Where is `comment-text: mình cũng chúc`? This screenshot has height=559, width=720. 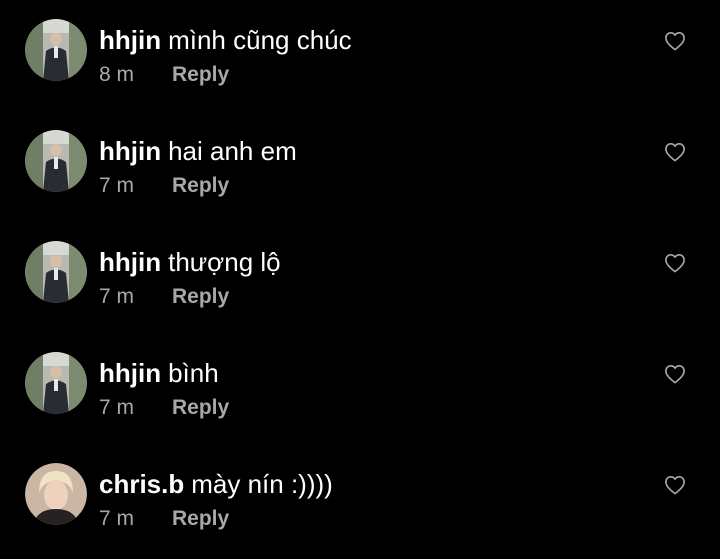
comment-text: mình cũng chúc is located at coordinates (260, 40).